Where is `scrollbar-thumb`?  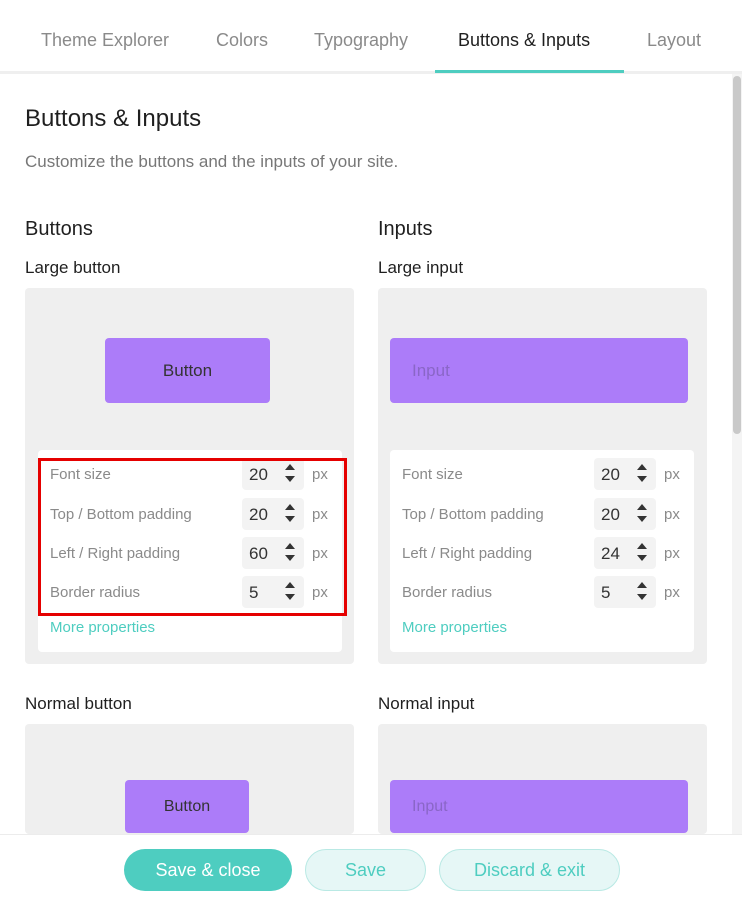
scrollbar-thumb is located at coordinates (737, 255).